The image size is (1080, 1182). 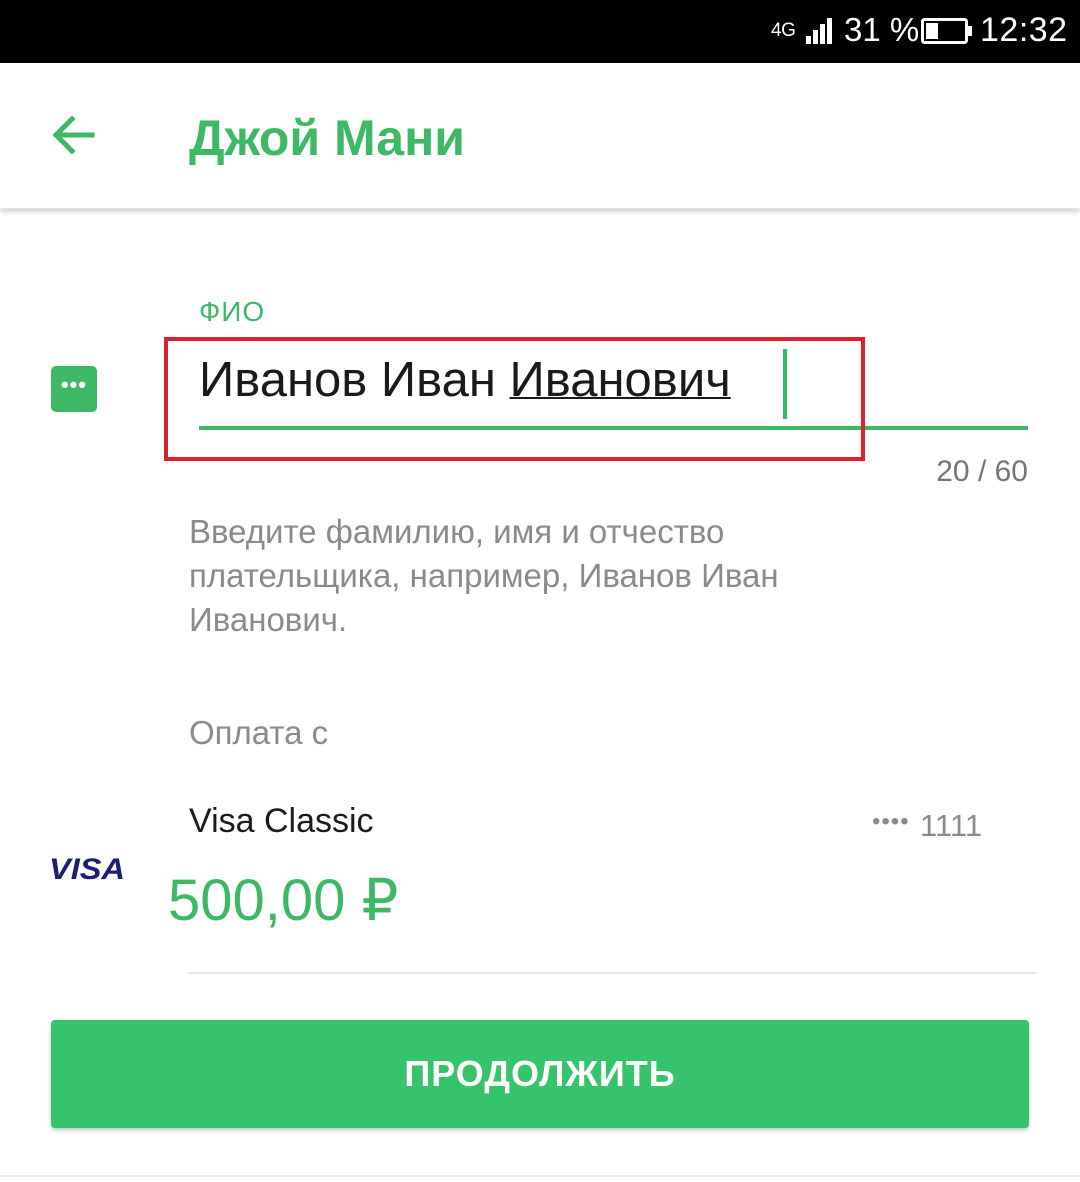 What do you see at coordinates (327, 138) in the screenshot?
I see `page-title: Джой Мани` at bounding box center [327, 138].